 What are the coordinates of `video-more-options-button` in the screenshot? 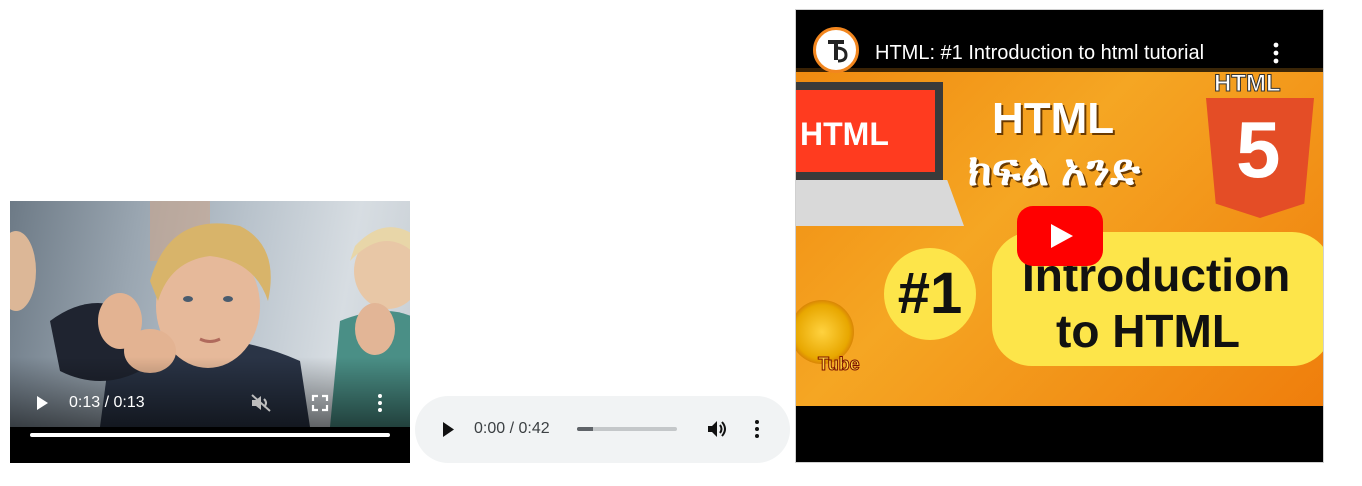 It's located at (380, 403).